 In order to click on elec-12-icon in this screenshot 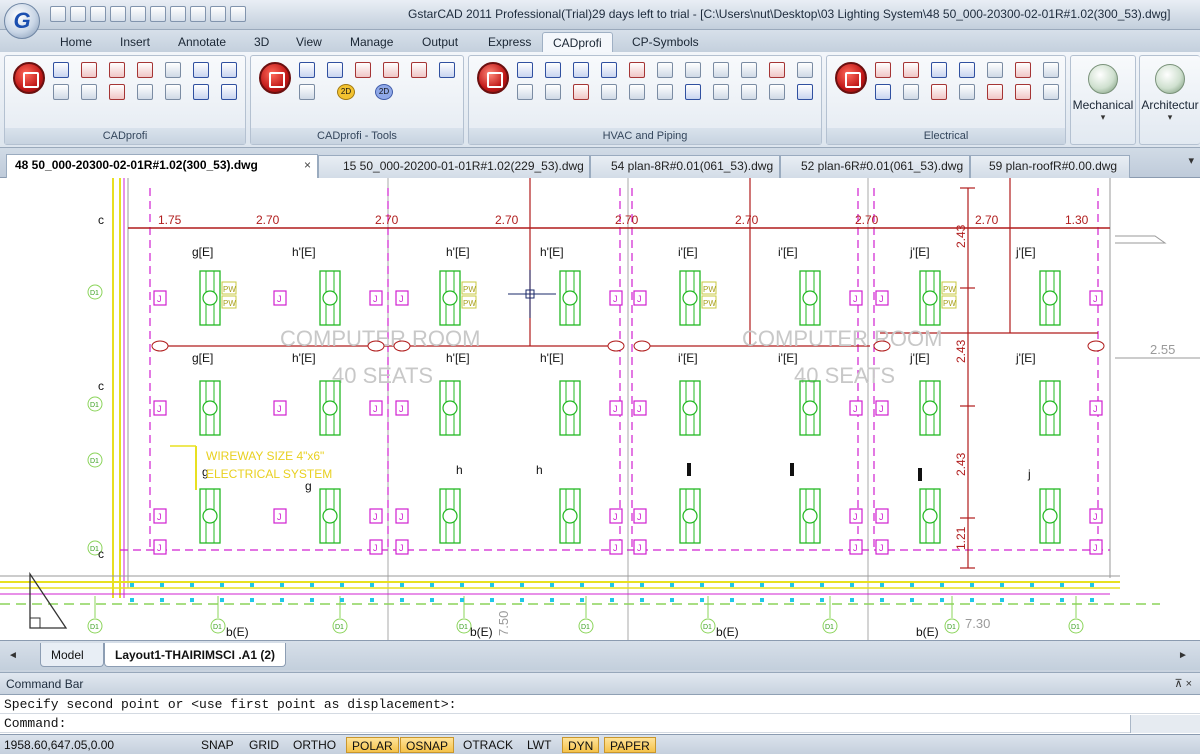, I will do `click(995, 92)`.